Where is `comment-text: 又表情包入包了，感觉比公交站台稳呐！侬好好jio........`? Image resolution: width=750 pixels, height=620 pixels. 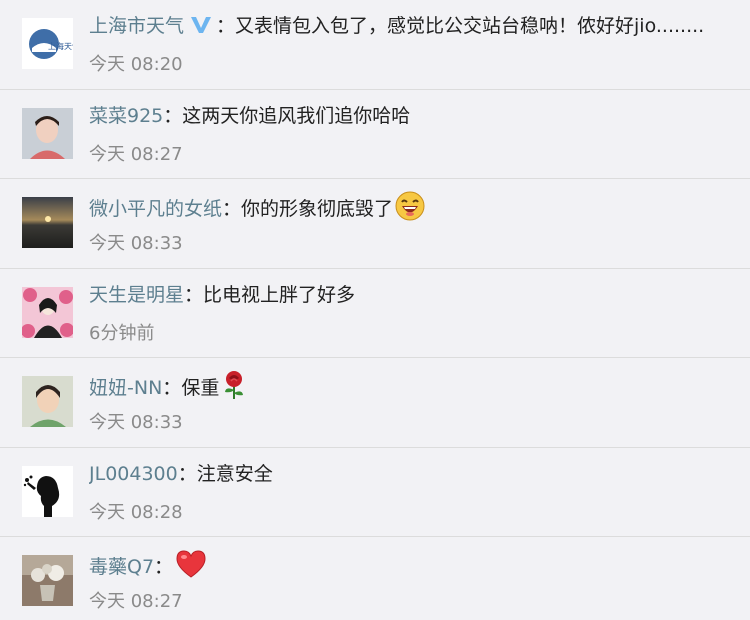 comment-text: 又表情包入包了，感觉比公交站台稳呐！侬好好jio........ is located at coordinates (470, 26).